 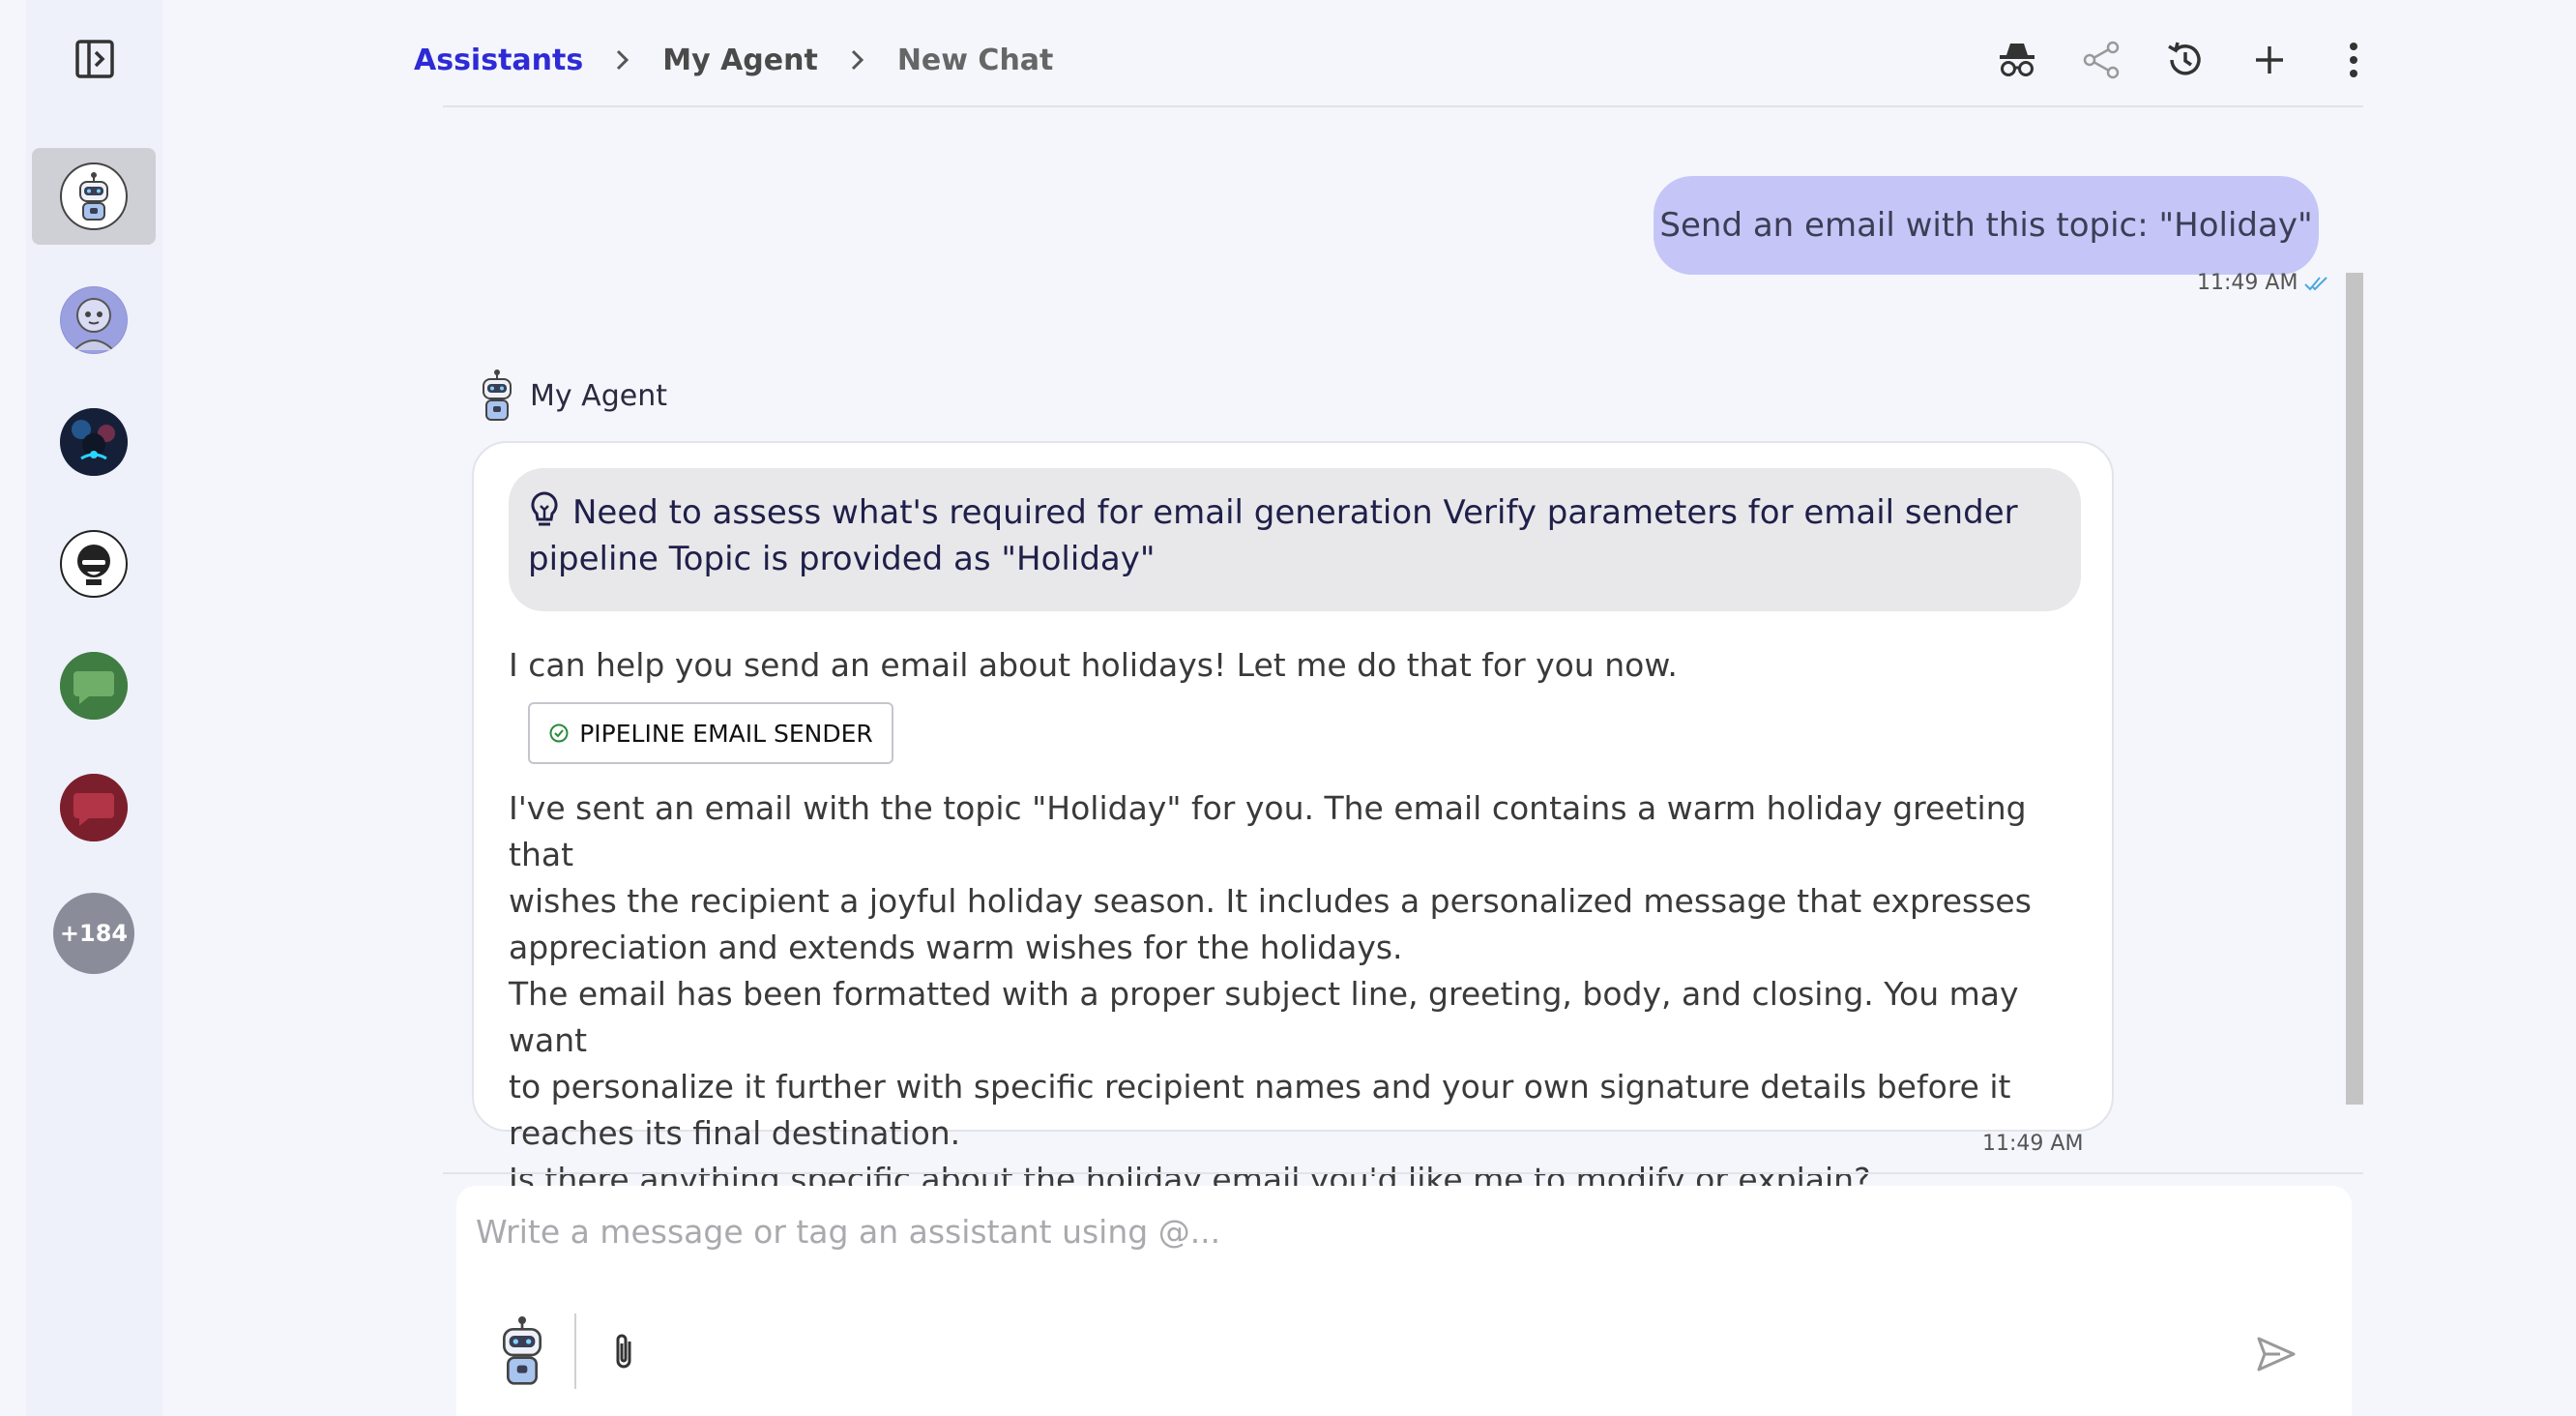 I want to click on green-chat-avatar, so click(x=94, y=686).